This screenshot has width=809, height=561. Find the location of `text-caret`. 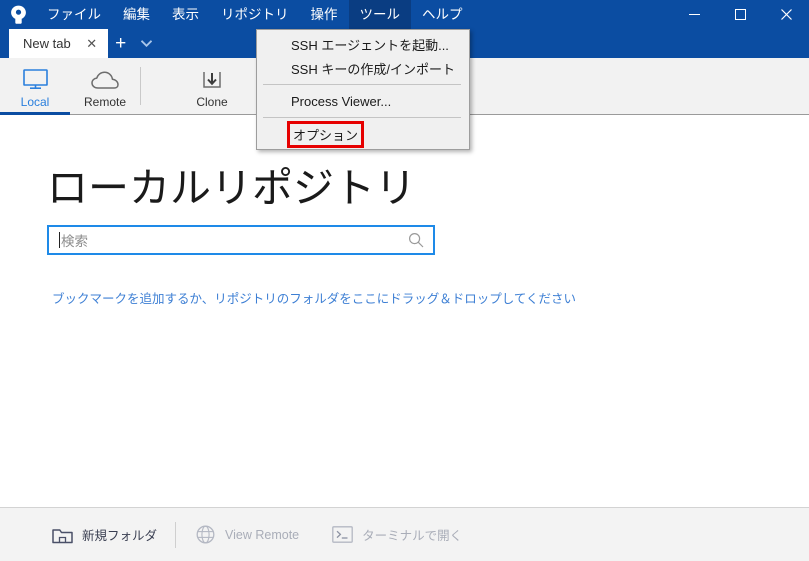

text-caret is located at coordinates (59, 240).